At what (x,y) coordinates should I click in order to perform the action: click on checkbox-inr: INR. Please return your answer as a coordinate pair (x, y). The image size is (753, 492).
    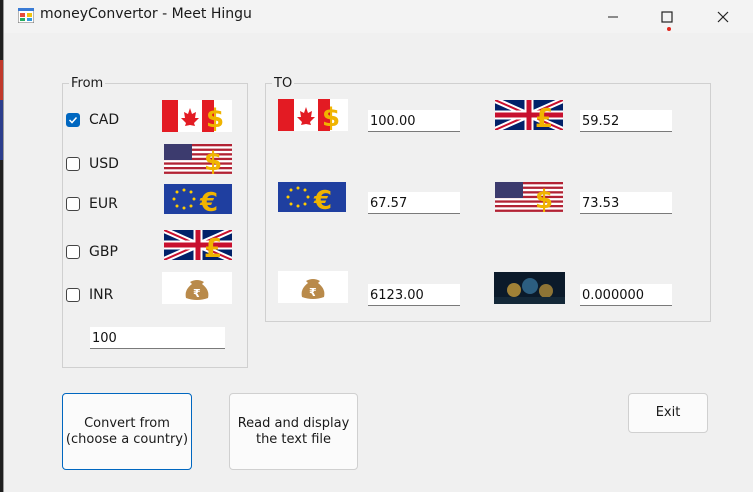
    Looking at the image, I should click on (89, 295).